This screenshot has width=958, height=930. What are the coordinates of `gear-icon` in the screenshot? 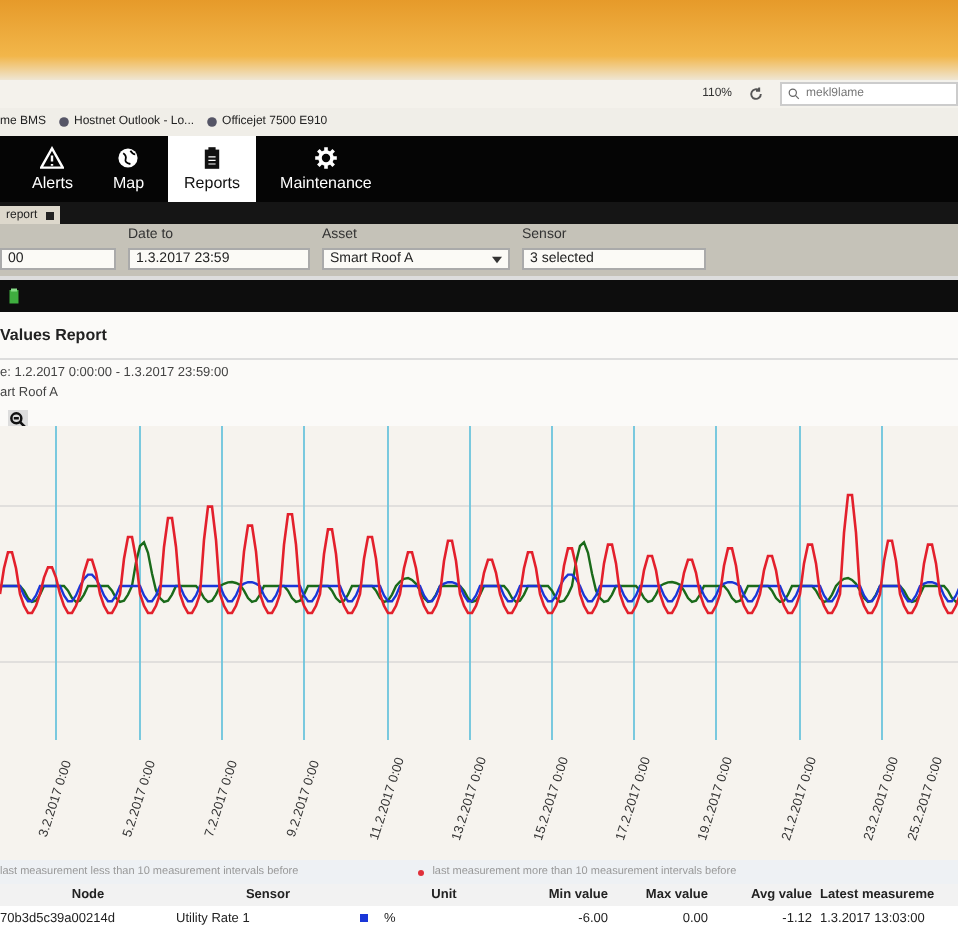 It's located at (325, 158).